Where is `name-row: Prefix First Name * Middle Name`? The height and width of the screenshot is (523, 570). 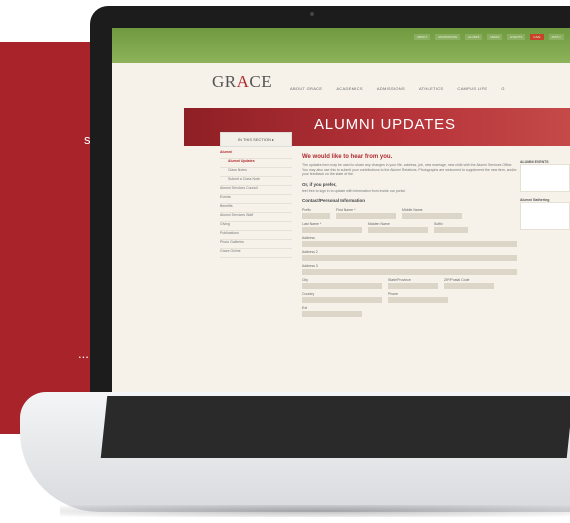 name-row: Prefix First Name * Middle Name is located at coordinates (409, 212).